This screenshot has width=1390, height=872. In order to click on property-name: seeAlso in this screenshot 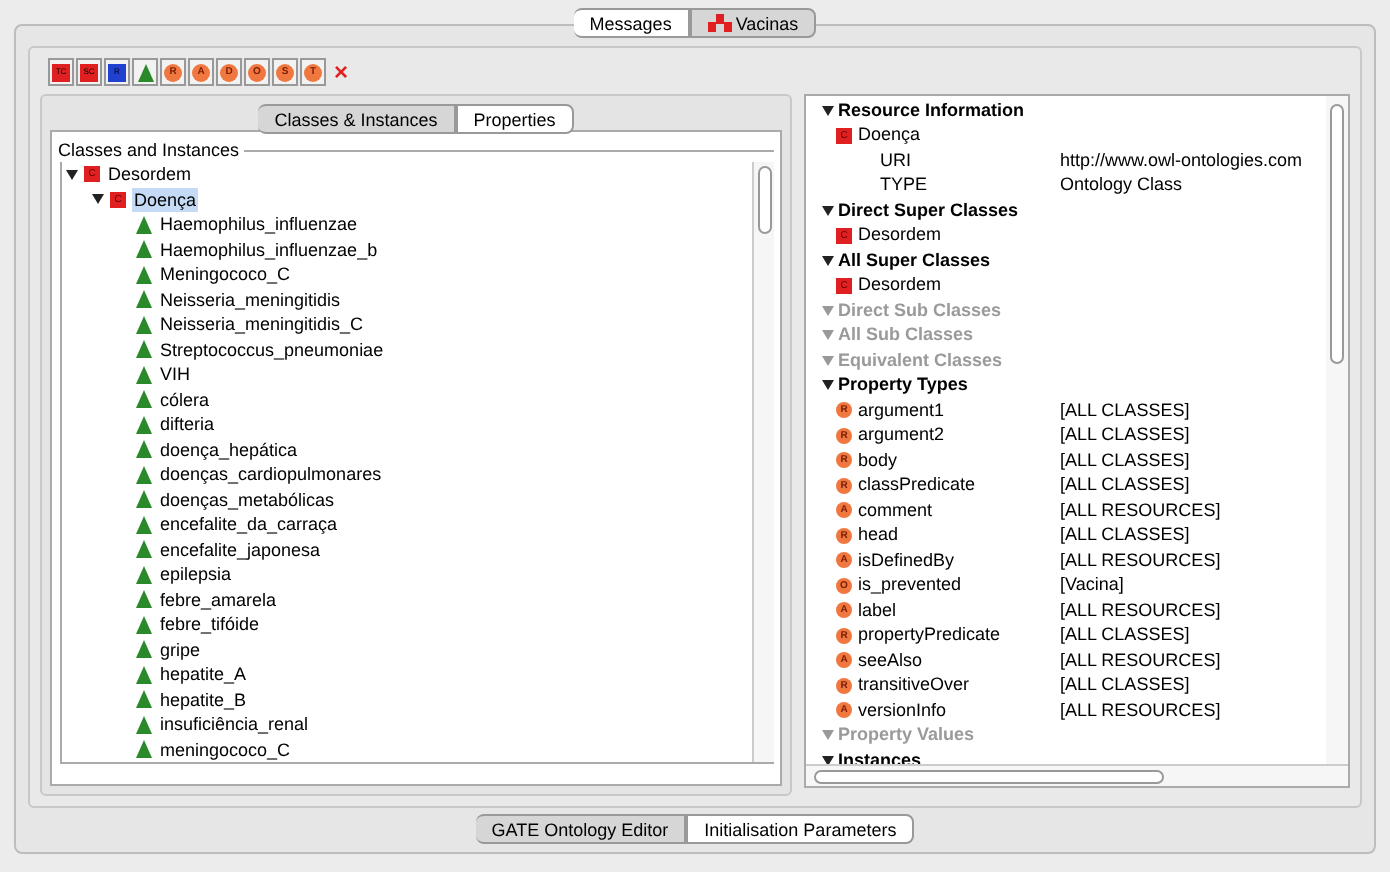, I will do `click(890, 660)`.